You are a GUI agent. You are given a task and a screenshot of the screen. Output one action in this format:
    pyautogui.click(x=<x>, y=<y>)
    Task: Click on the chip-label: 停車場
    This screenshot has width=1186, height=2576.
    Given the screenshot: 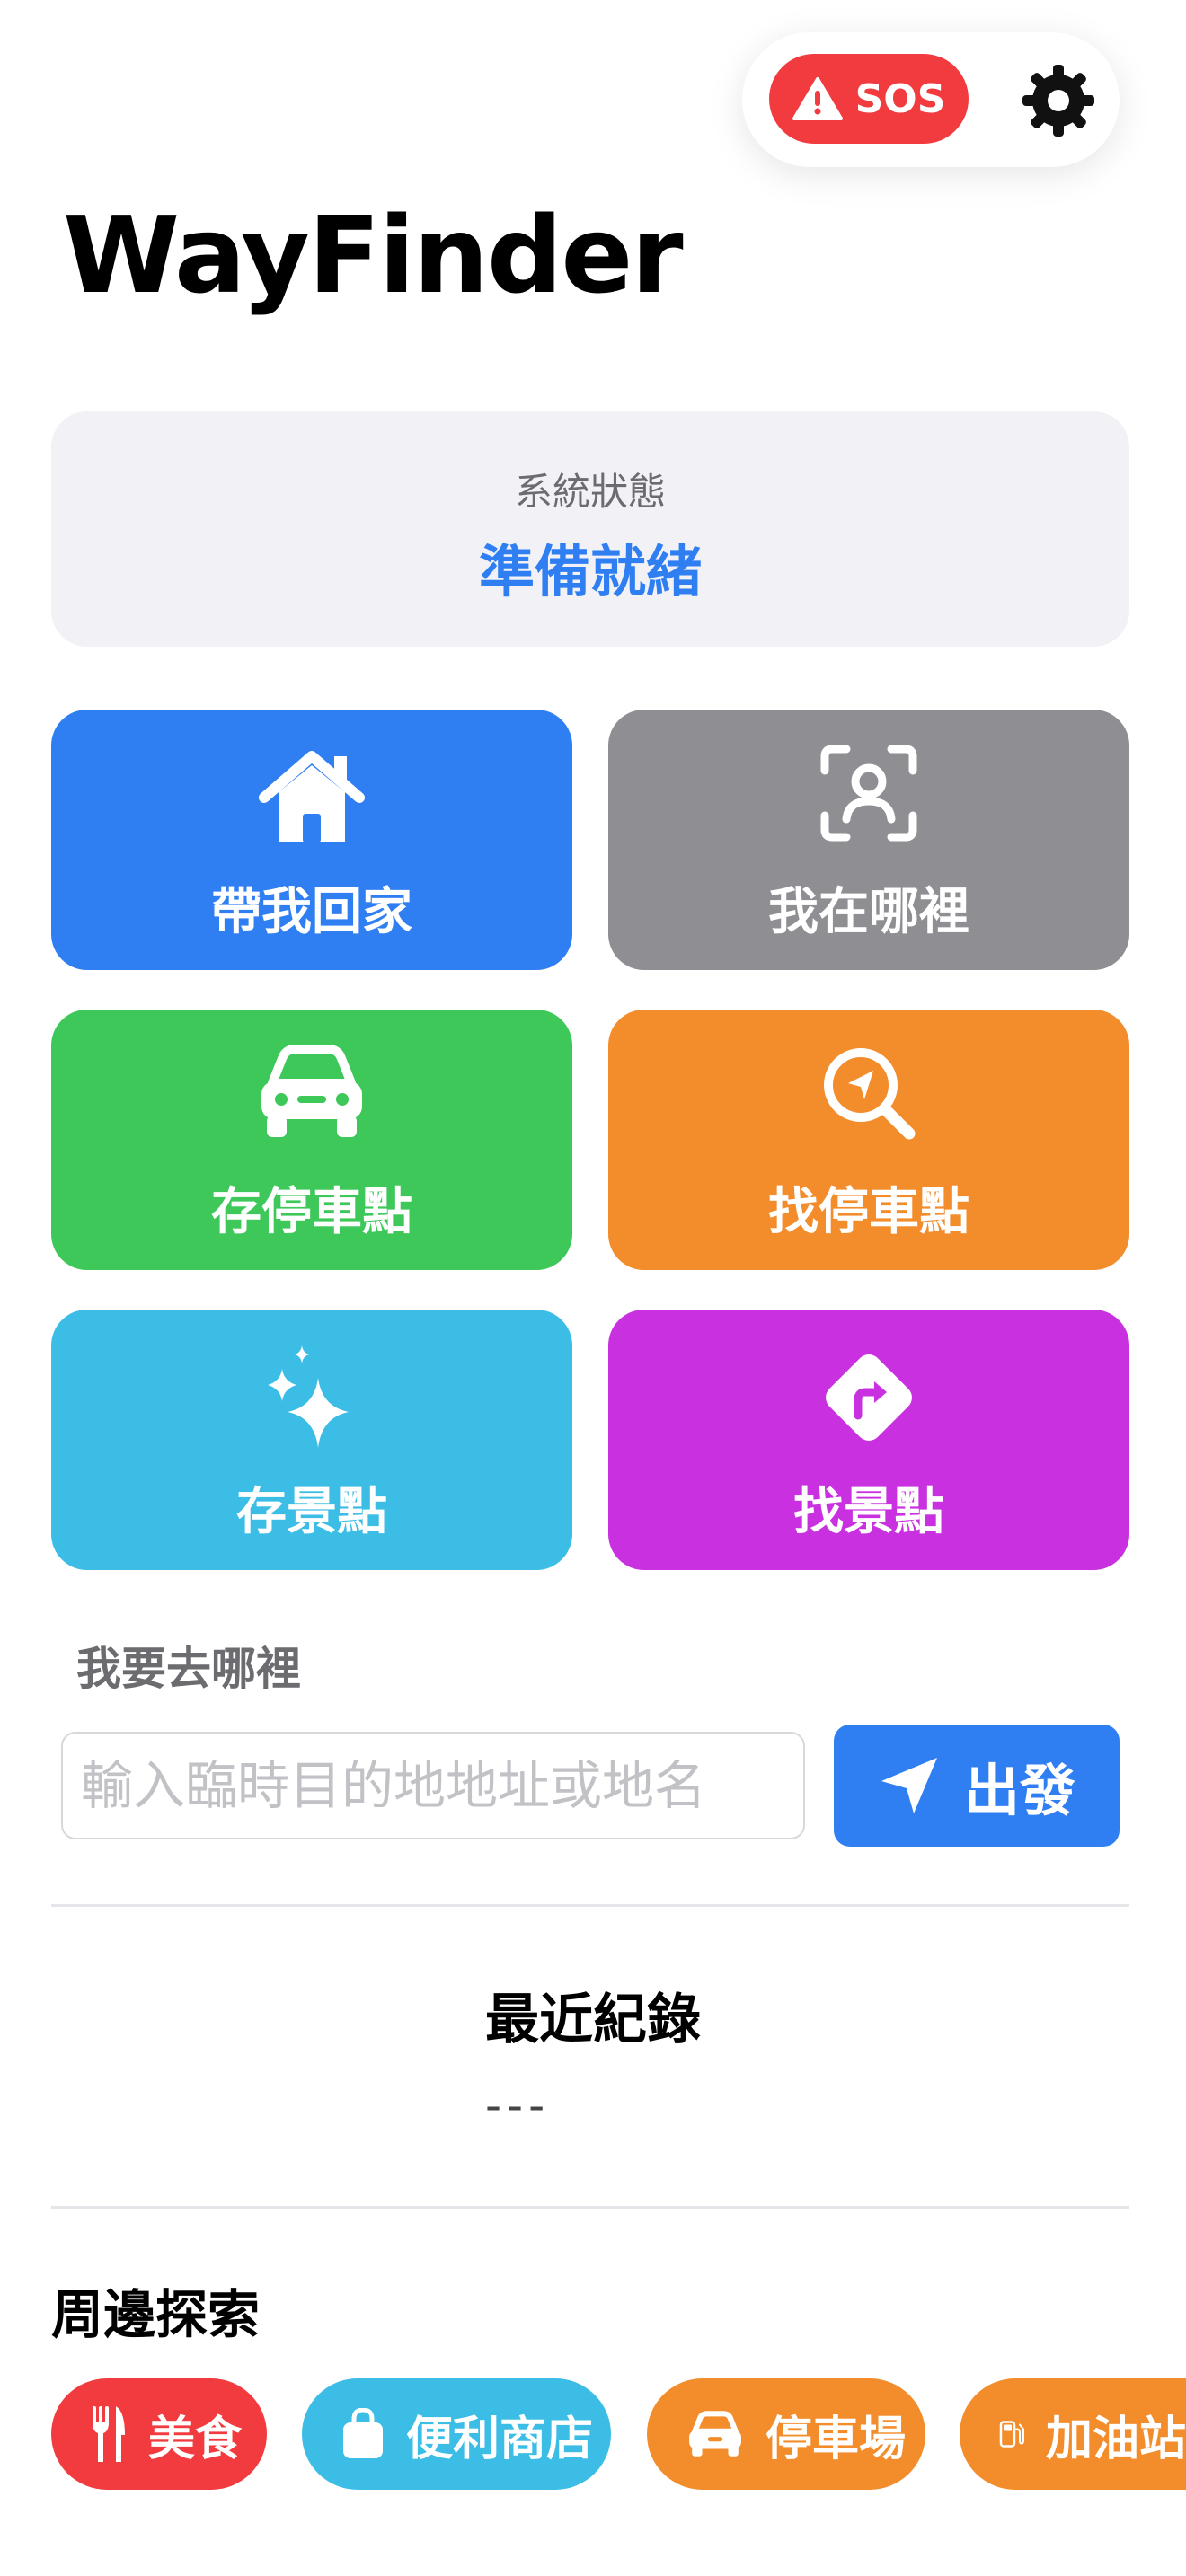 What is the action you would take?
    pyautogui.click(x=836, y=2439)
    